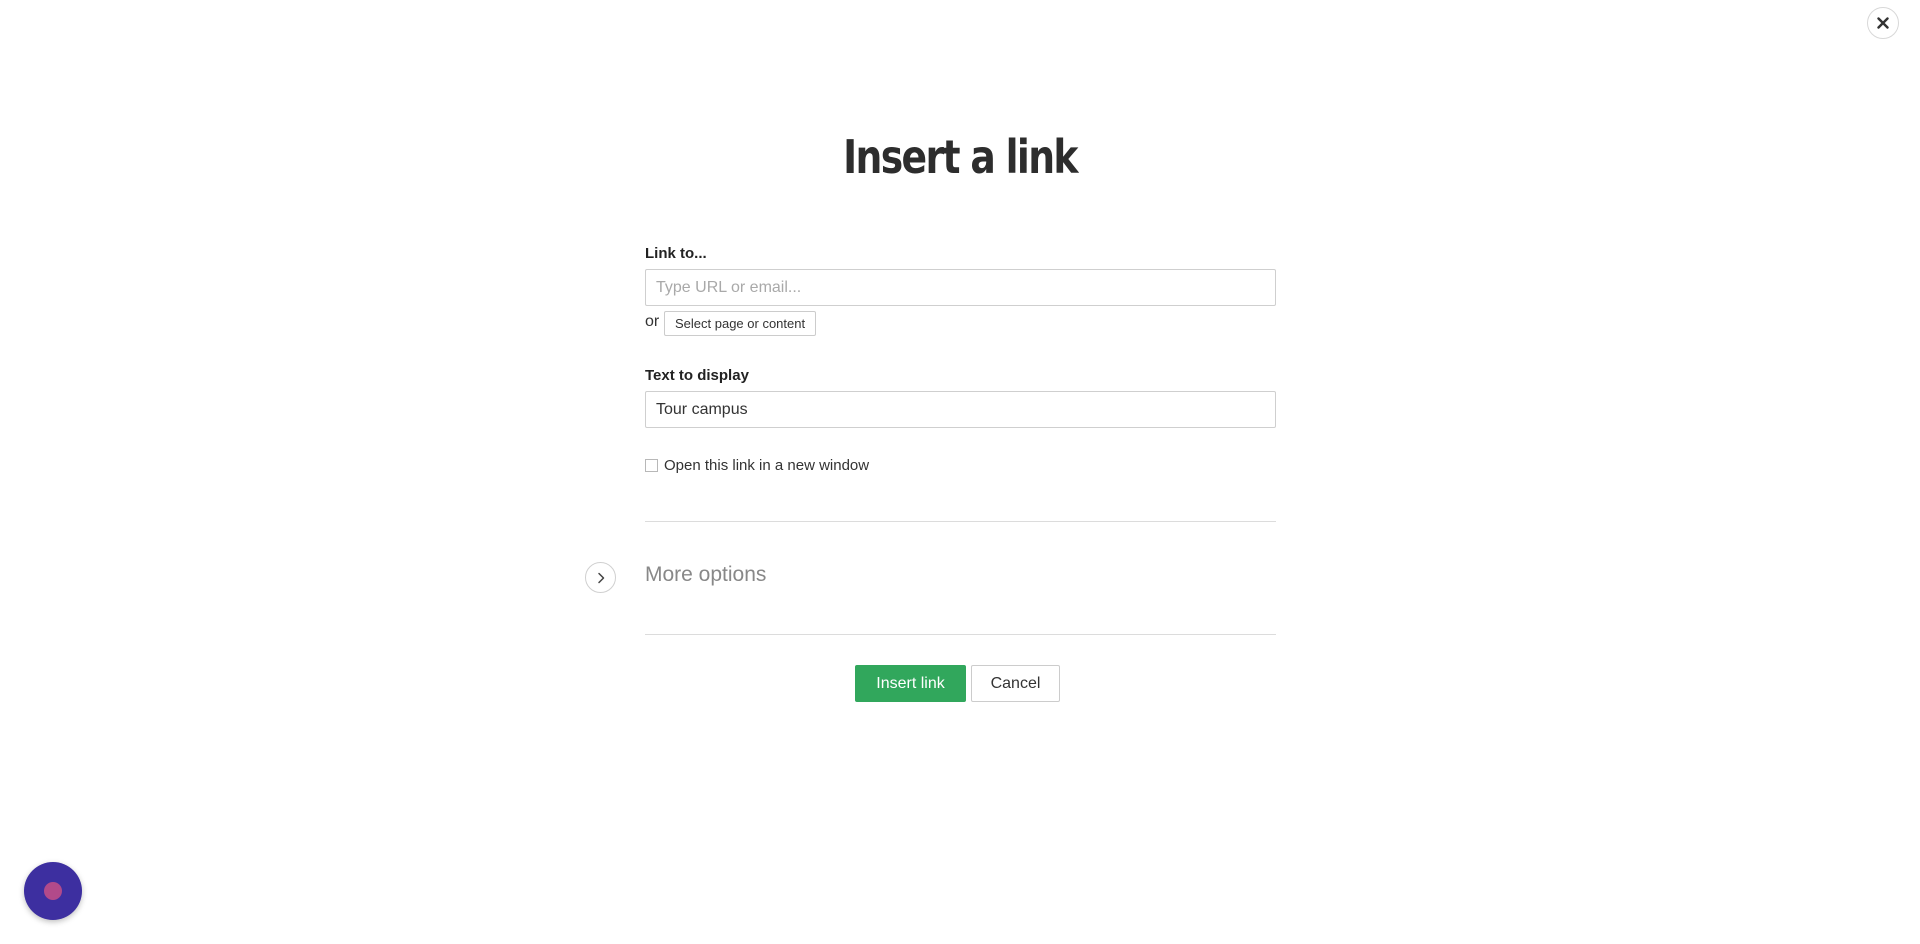  What do you see at coordinates (960, 409) in the screenshot?
I see `display-text-input` at bounding box center [960, 409].